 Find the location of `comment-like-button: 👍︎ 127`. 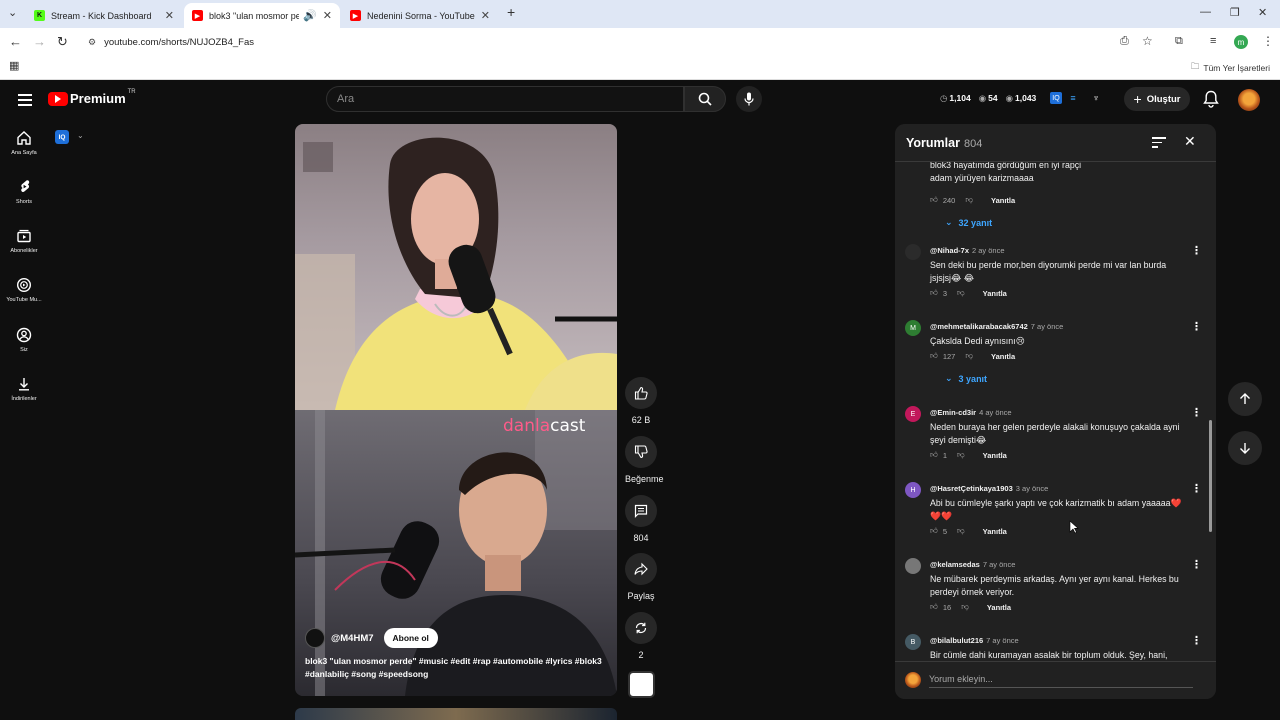

comment-like-button: 👍︎ 127 is located at coordinates (942, 356).